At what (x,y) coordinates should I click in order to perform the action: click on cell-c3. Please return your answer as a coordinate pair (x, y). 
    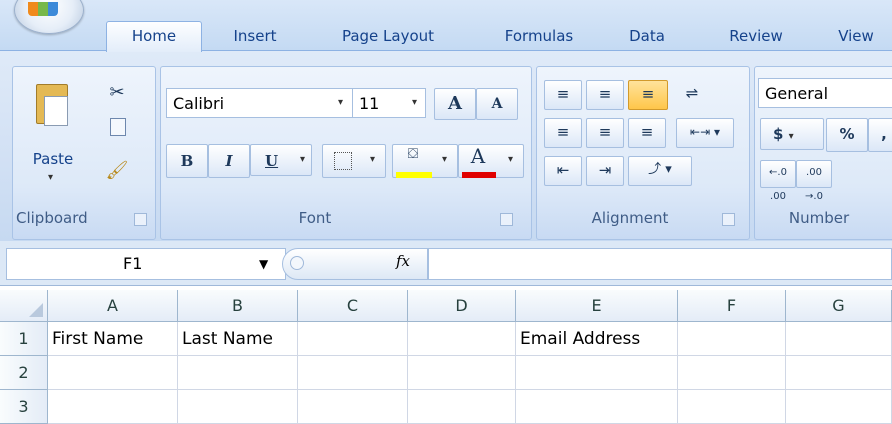
    Looking at the image, I should click on (353, 407).